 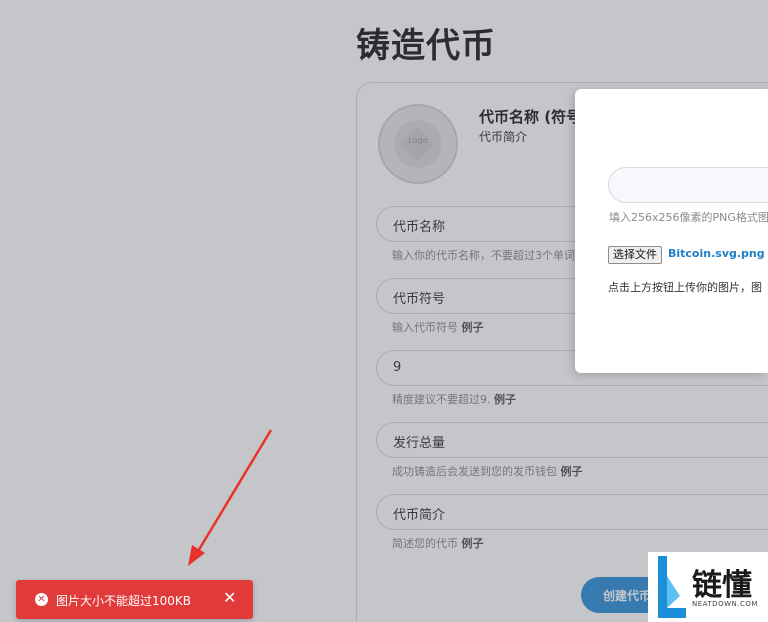 I want to click on watermark-logo: 链懂 NEATDOWN.COM, so click(x=708, y=587).